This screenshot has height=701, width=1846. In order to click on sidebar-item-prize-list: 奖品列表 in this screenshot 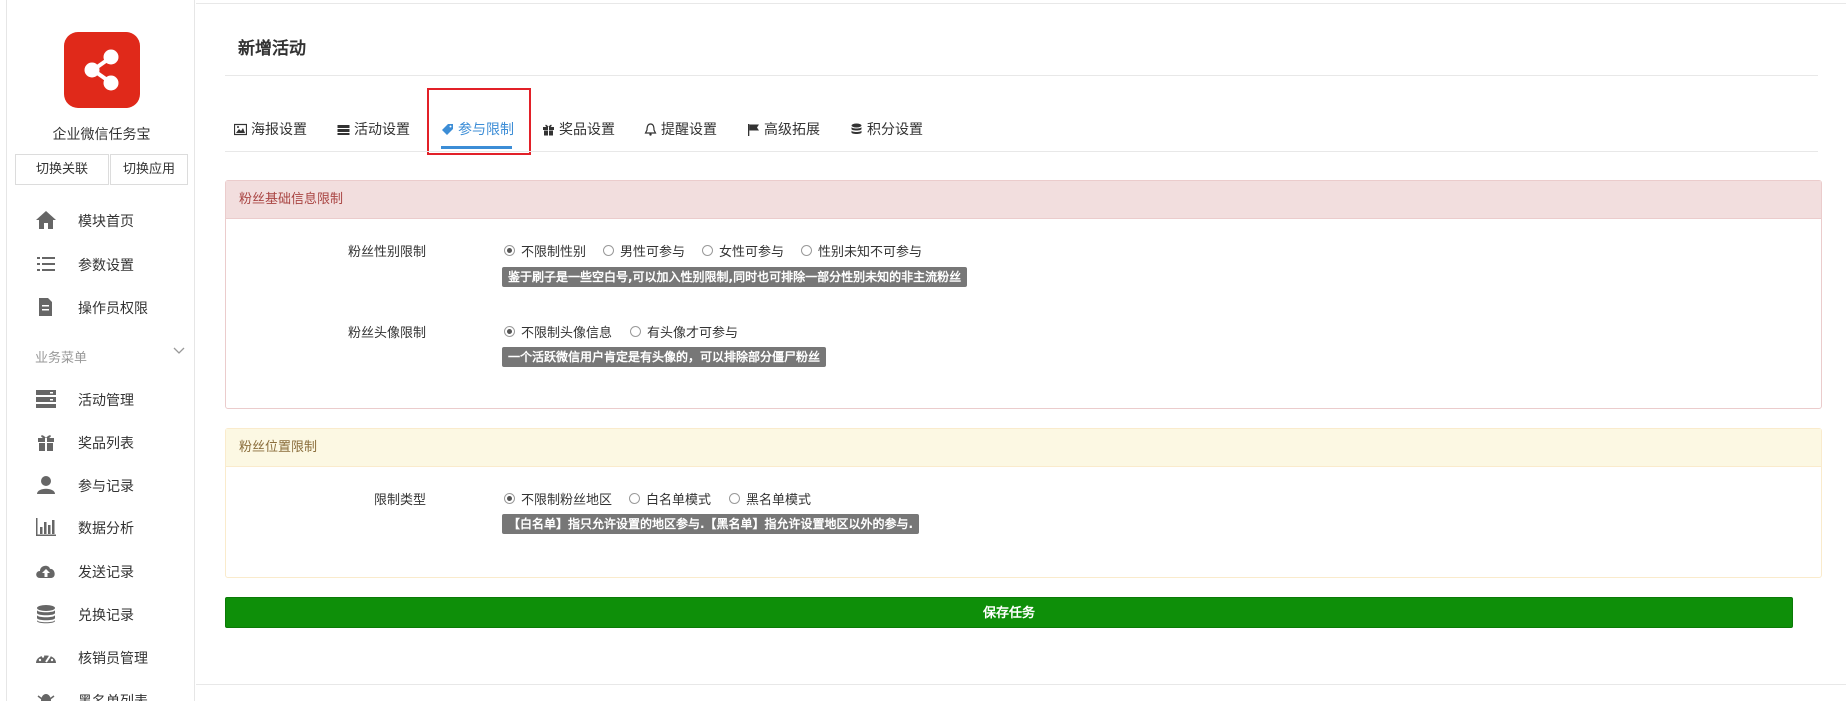, I will do `click(100, 442)`.